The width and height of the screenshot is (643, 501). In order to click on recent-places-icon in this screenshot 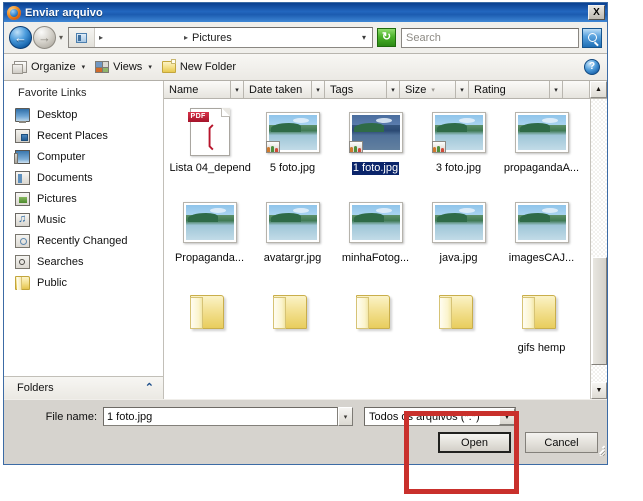, I will do `click(22, 135)`.